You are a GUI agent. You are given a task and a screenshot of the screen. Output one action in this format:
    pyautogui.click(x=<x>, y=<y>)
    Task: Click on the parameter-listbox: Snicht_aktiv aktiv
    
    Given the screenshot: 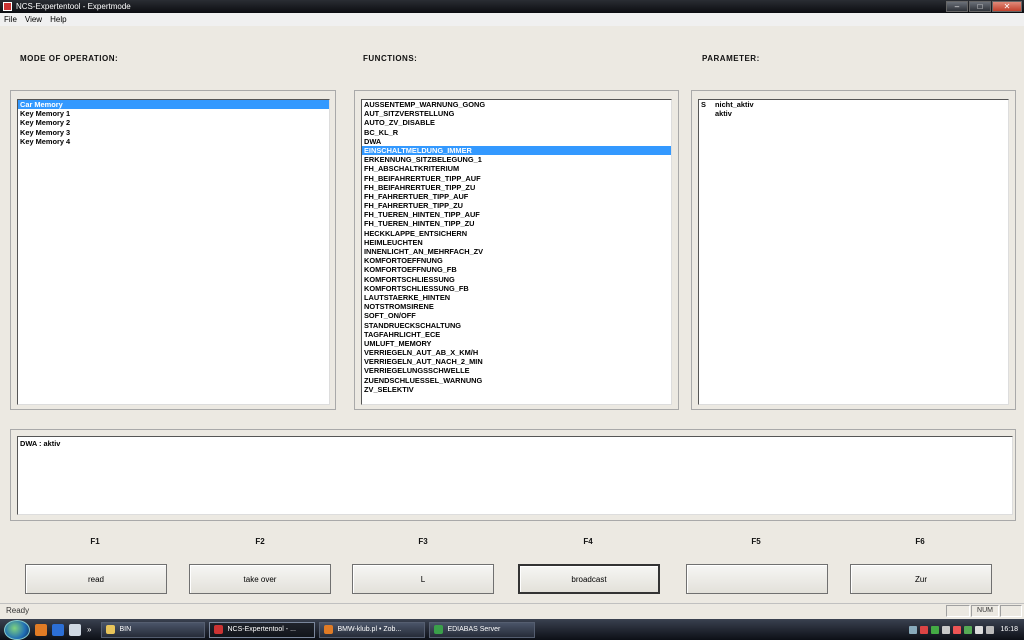 What is the action you would take?
    pyautogui.click(x=853, y=252)
    